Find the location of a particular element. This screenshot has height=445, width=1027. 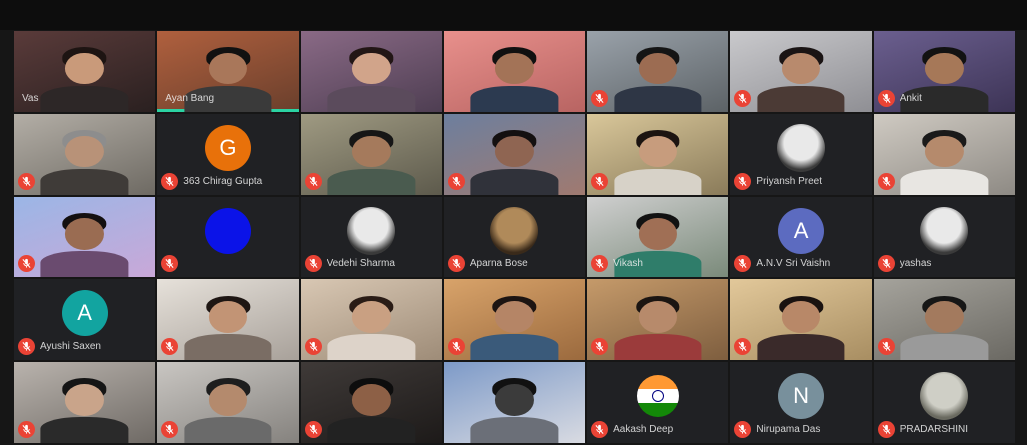

participant-name: A.N.V Sri Vaishn is located at coordinates (793, 264).